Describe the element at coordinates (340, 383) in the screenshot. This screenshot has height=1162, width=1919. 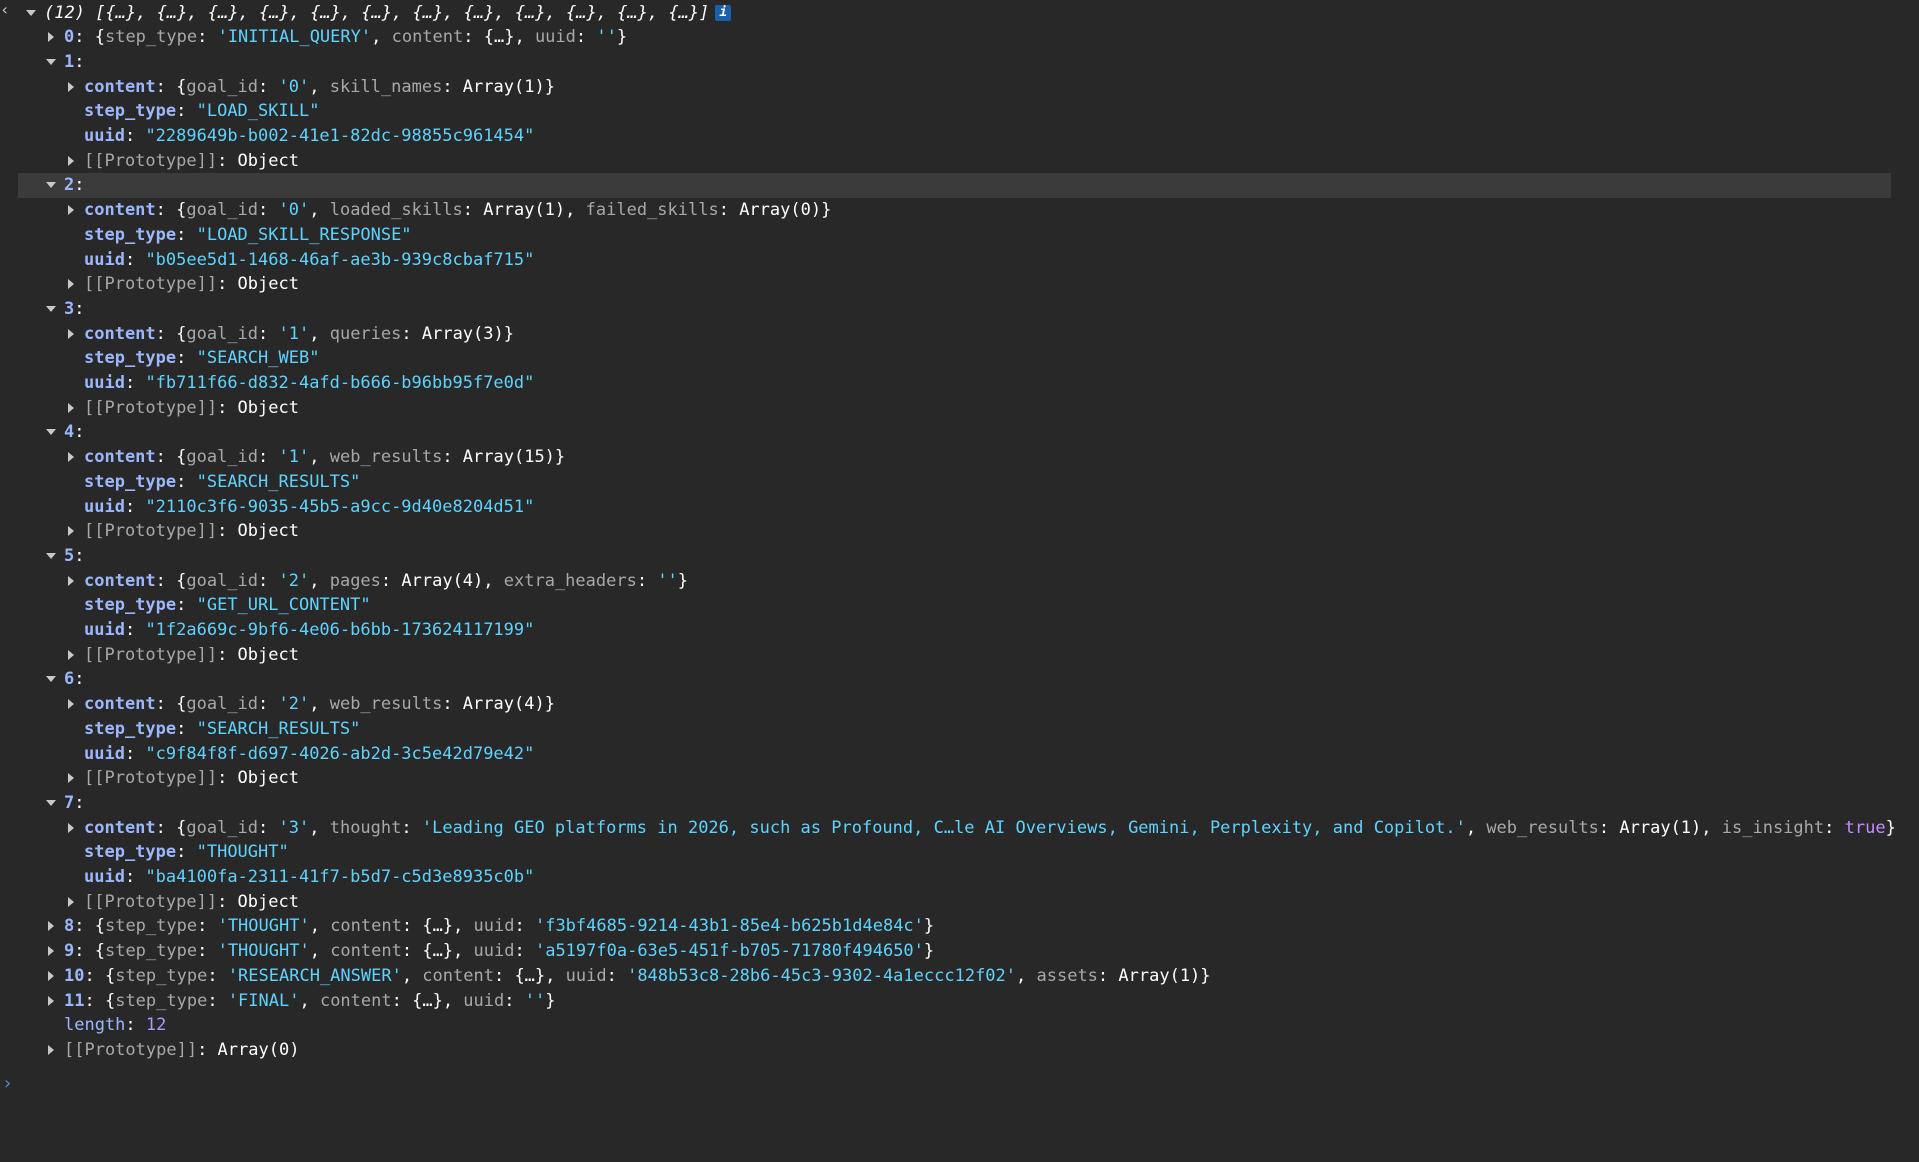
I see `property-value: "fb711f66-d832-4afd-b666-b96bb95f7e0d"` at that location.